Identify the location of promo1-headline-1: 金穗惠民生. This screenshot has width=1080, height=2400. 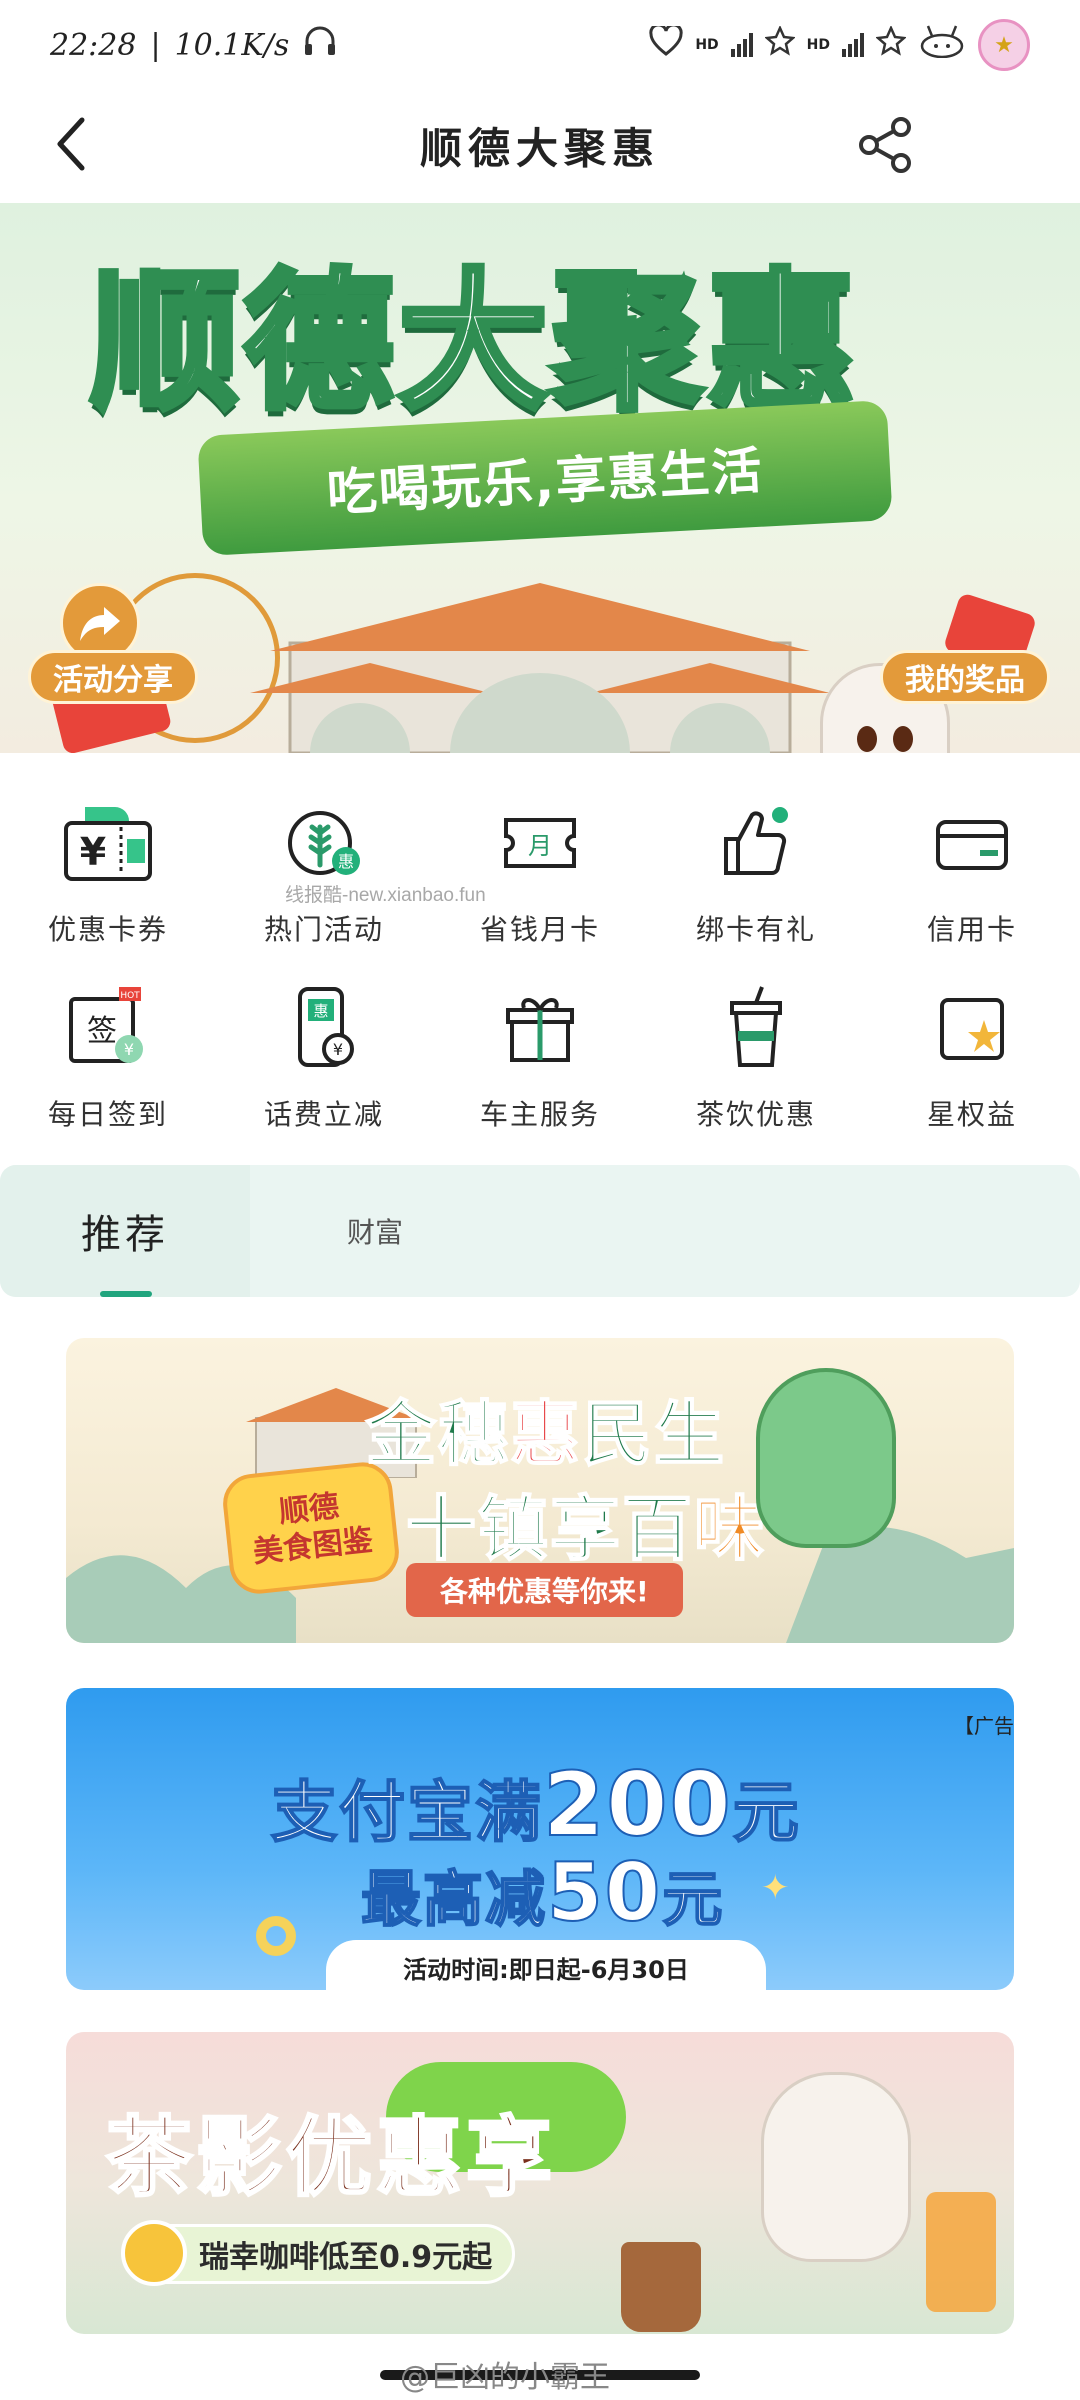
(545, 1428).